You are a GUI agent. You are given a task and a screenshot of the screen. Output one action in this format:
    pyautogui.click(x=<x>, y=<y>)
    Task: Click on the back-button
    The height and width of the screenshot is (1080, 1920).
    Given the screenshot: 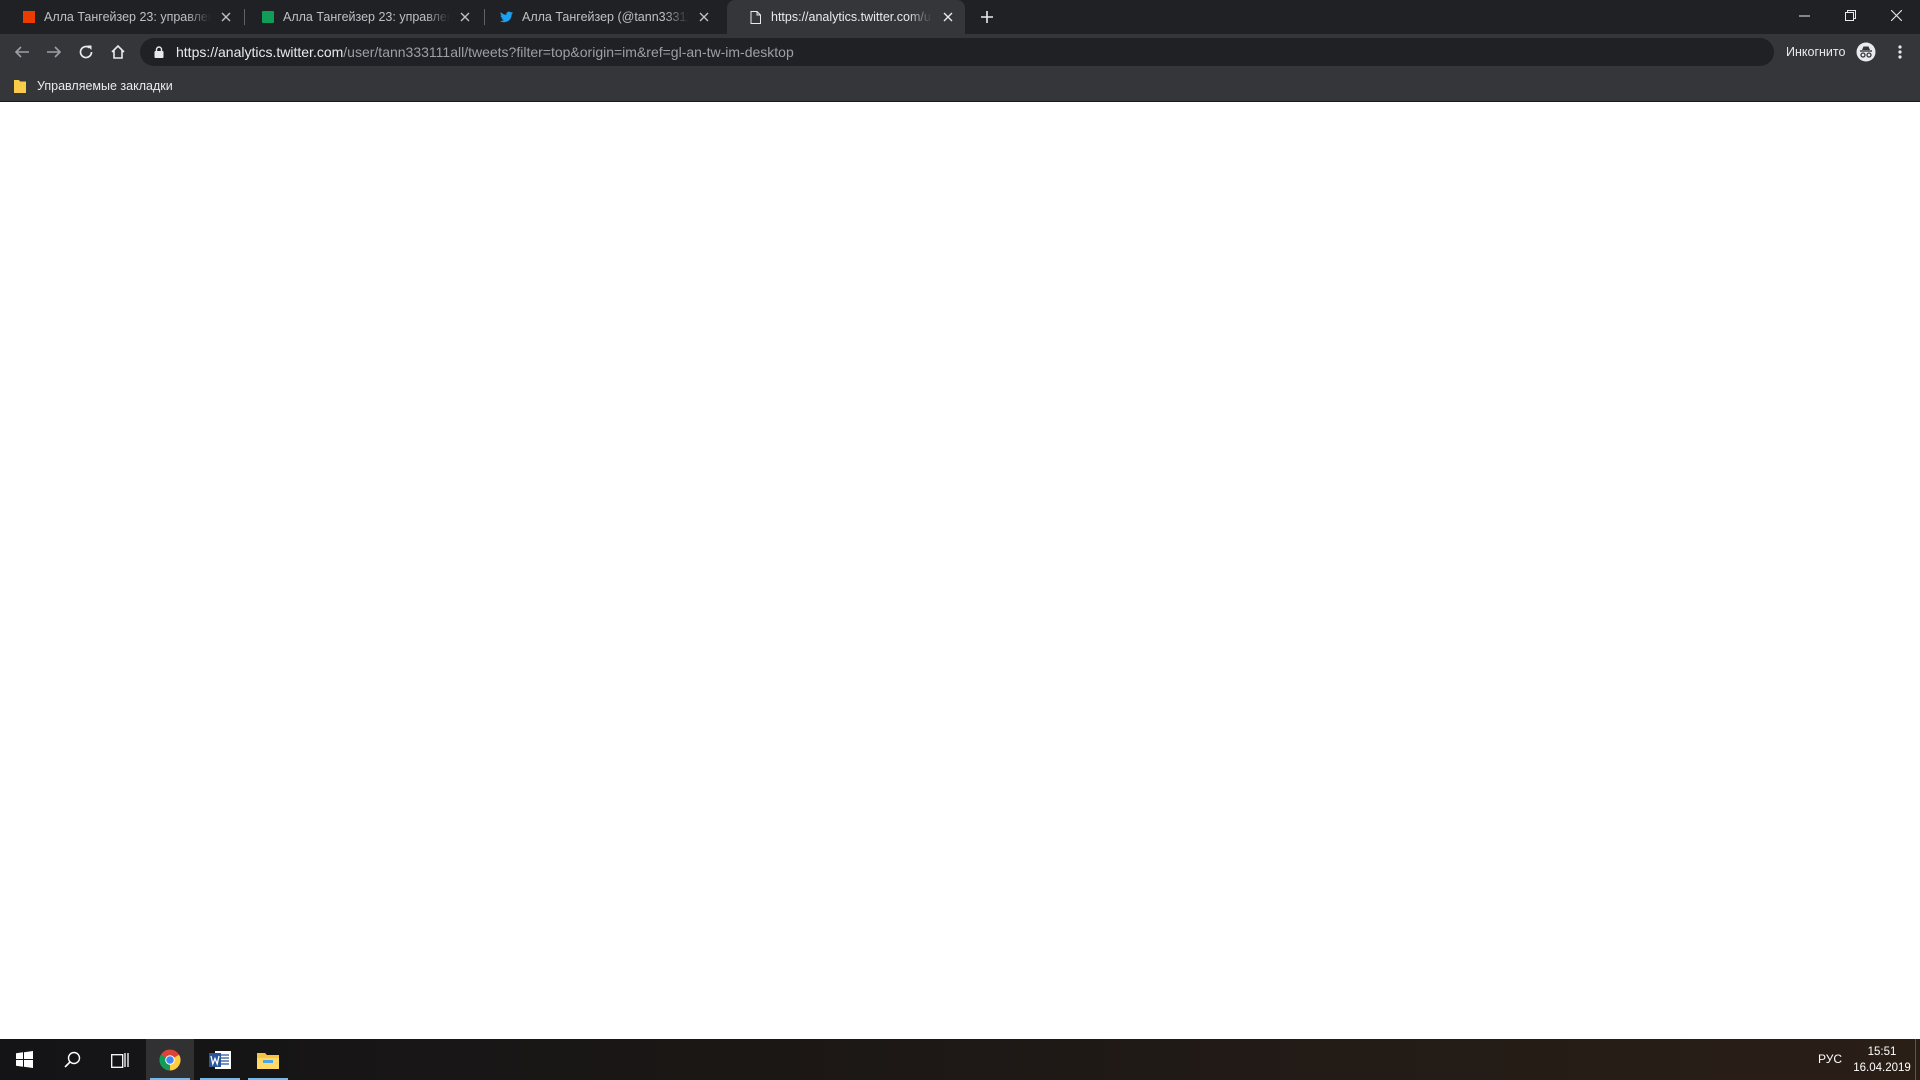 What is the action you would take?
    pyautogui.click(x=22, y=52)
    